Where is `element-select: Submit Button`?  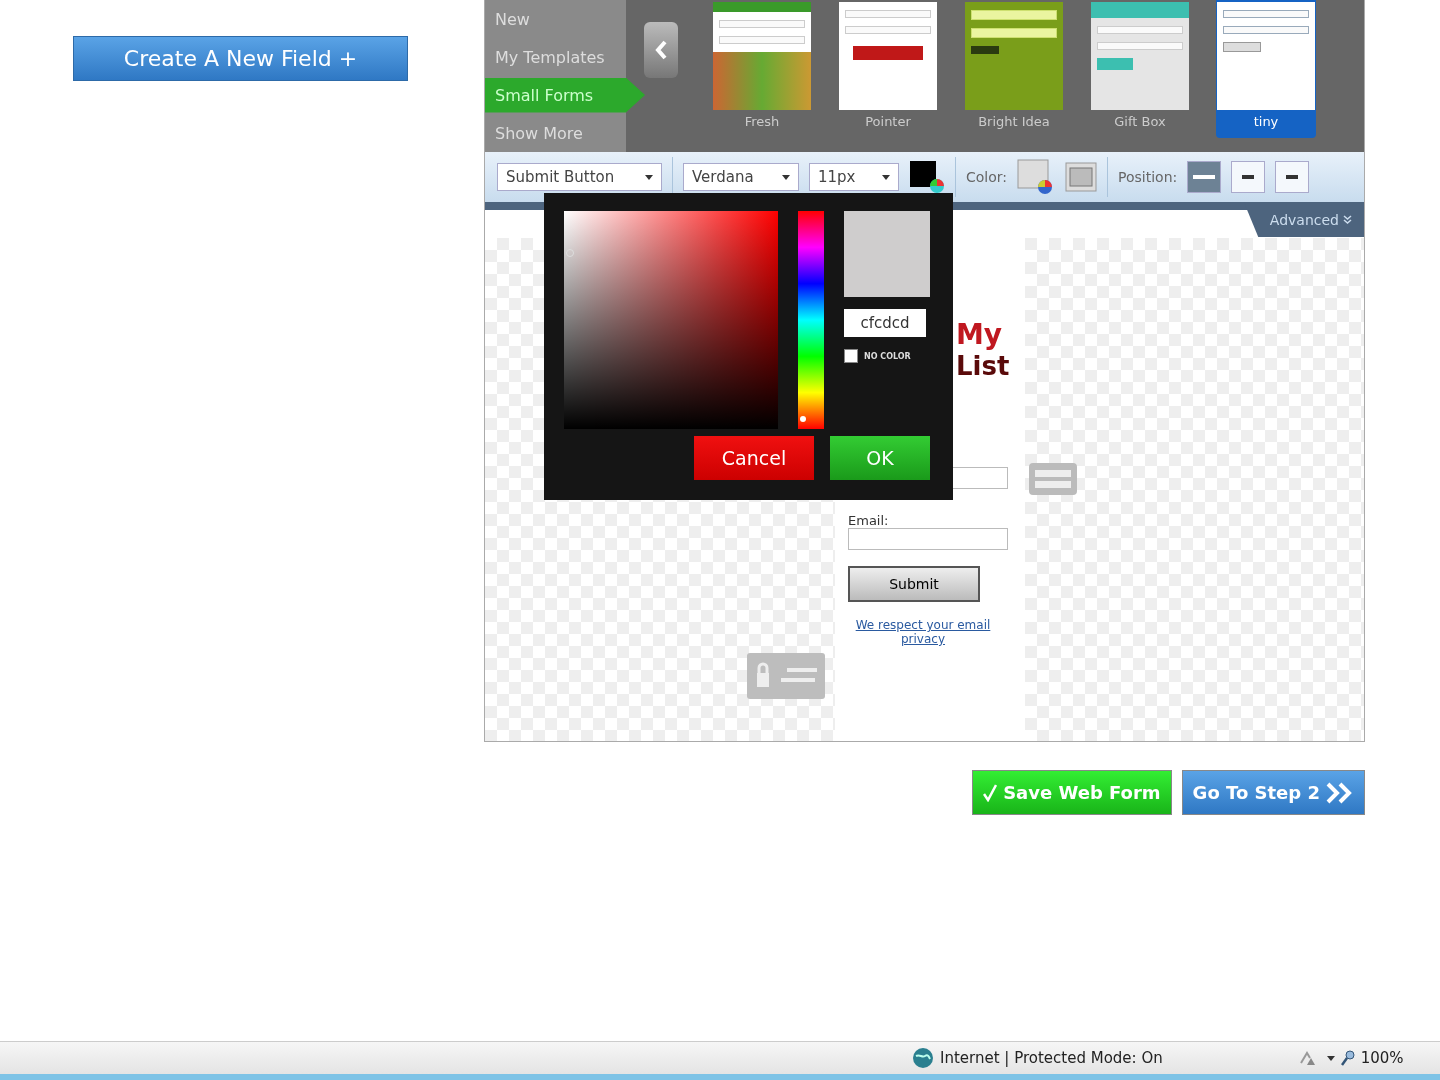 element-select: Submit Button is located at coordinates (579, 177).